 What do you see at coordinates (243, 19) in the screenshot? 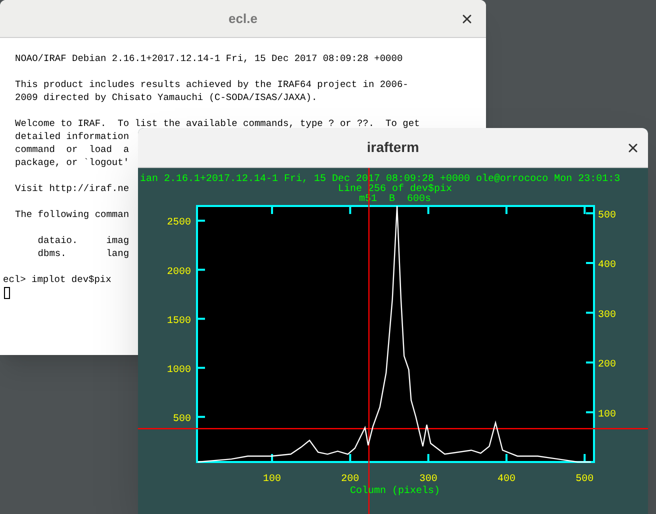
I see `window-title: ecl.e` at bounding box center [243, 19].